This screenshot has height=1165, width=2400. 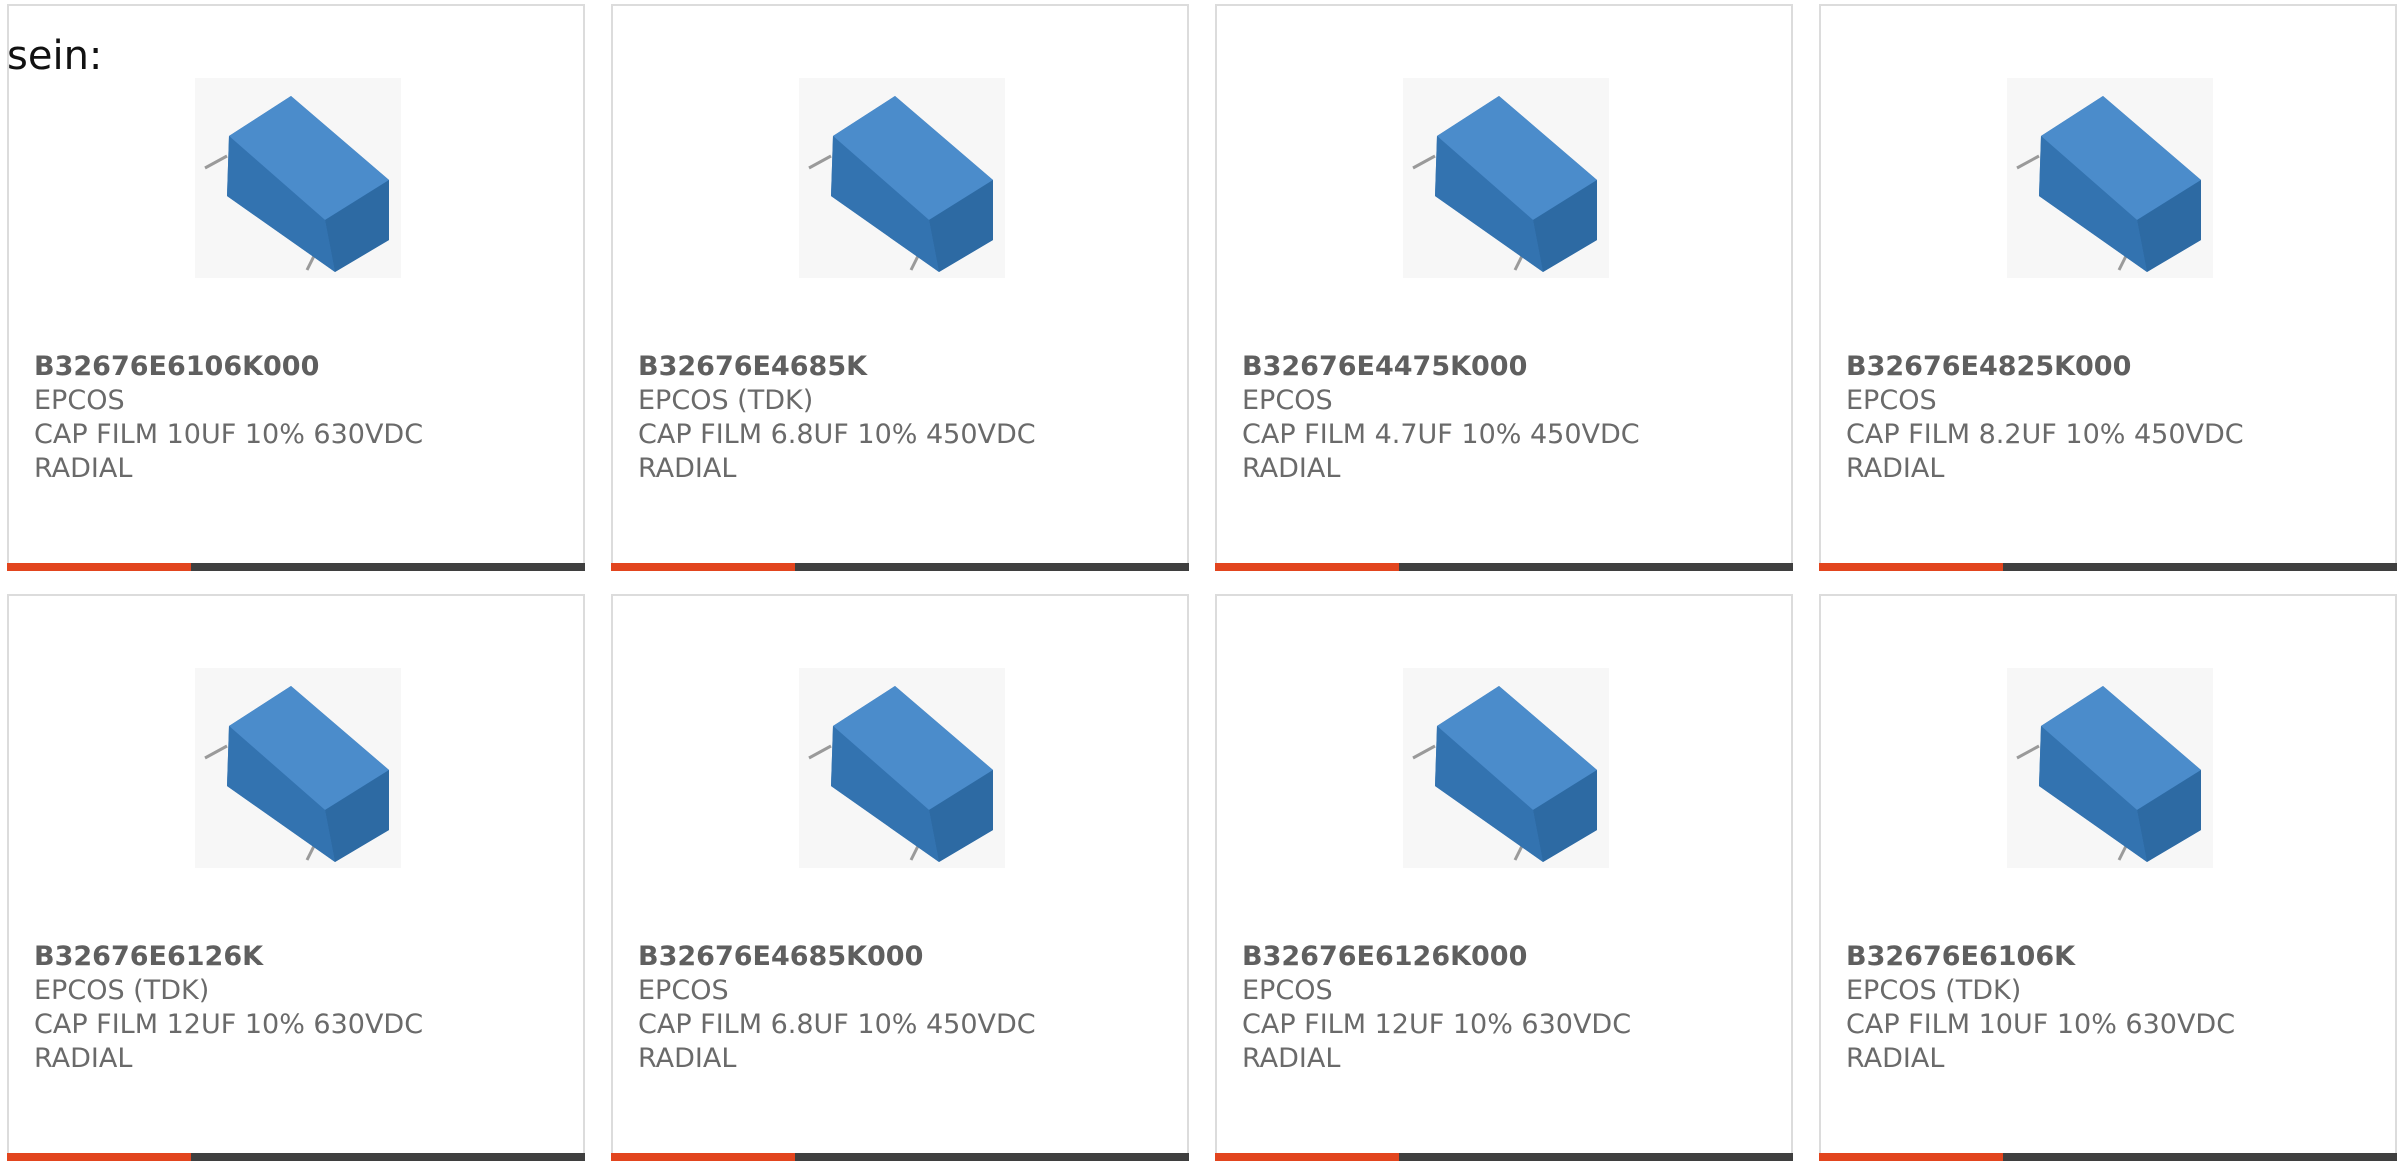 What do you see at coordinates (2106, 957) in the screenshot?
I see `part-number: B32676E6106K` at bounding box center [2106, 957].